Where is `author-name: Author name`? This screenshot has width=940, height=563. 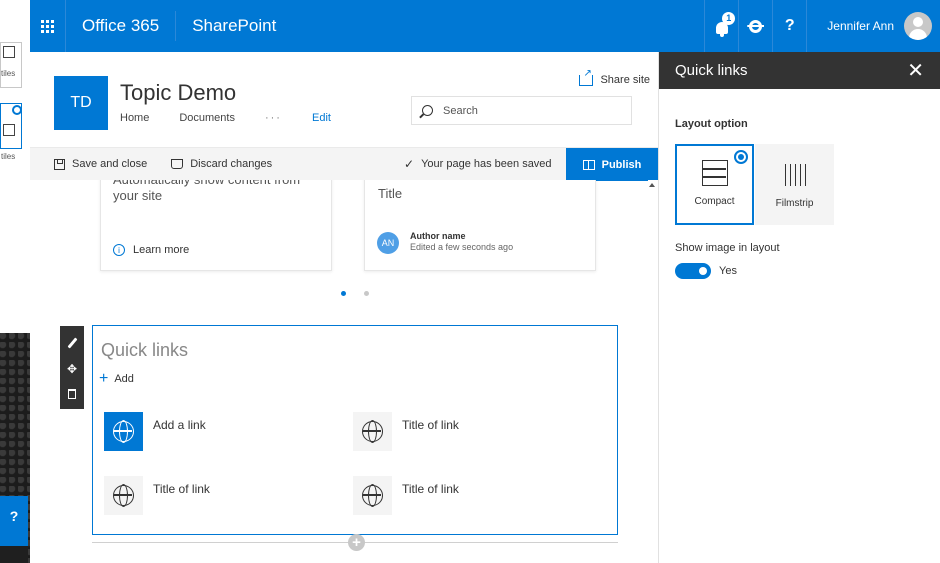
author-name: Author name is located at coordinates (438, 236).